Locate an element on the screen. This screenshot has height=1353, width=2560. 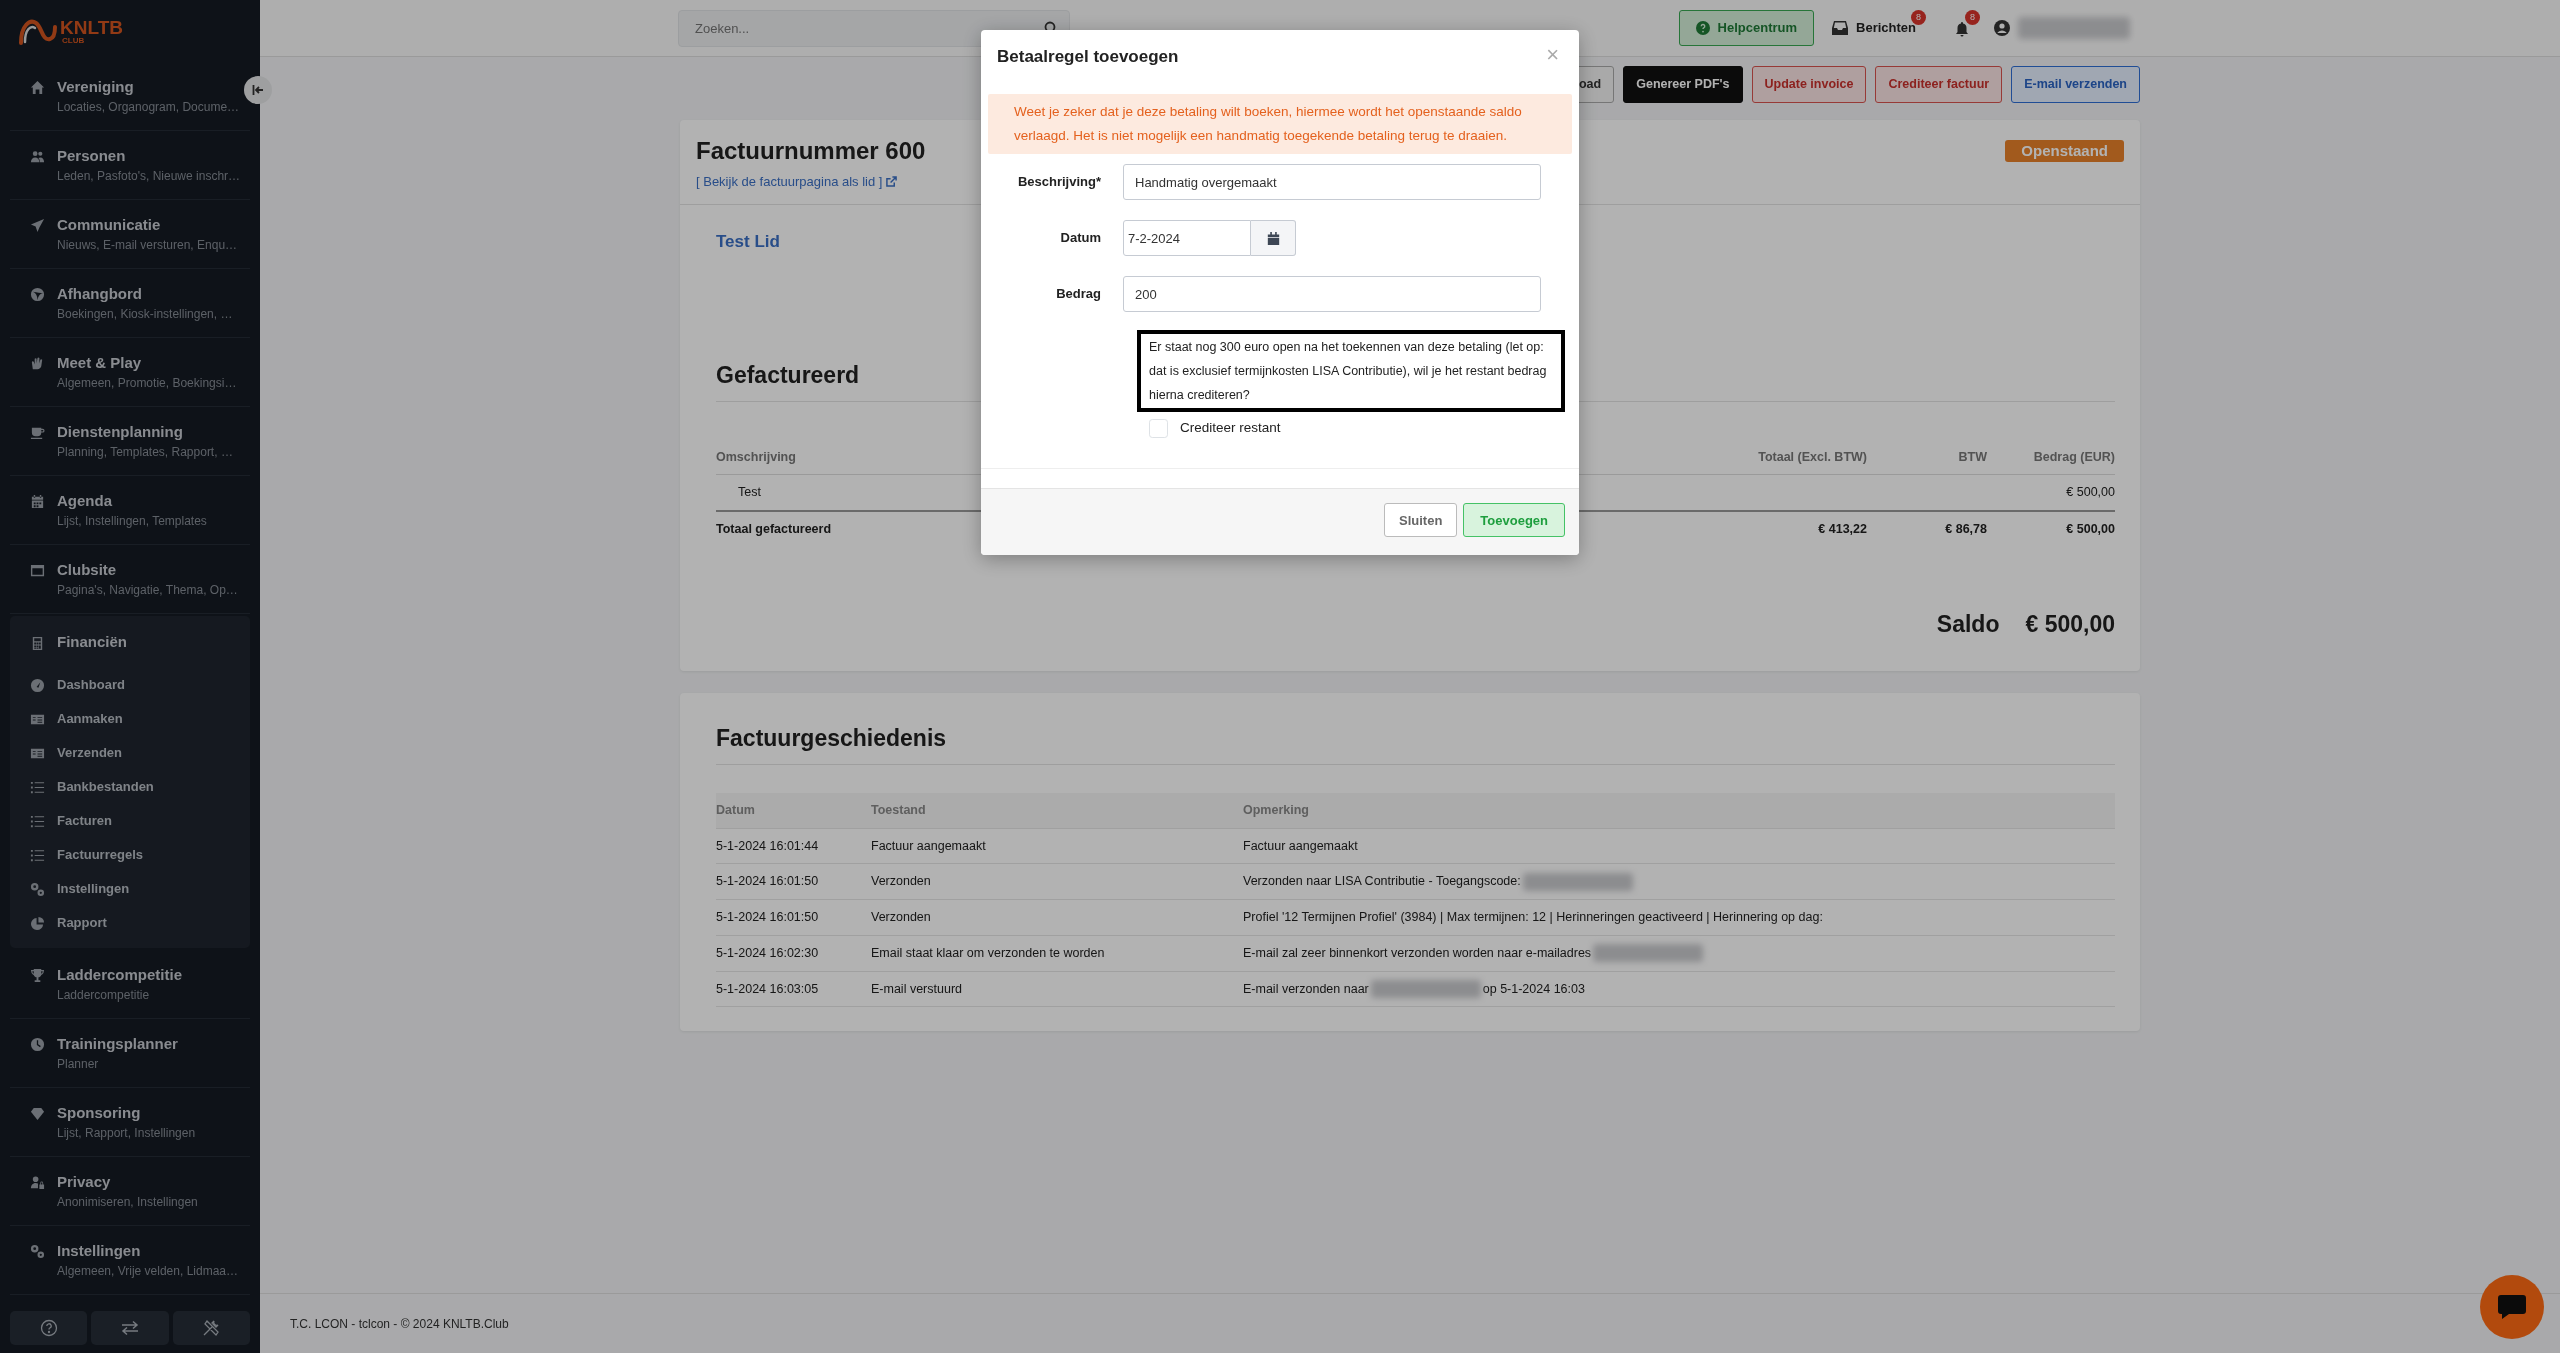
warning-alert: Weet je zeker dat je deze betaling wilt boeken, hiermee wordt het openstaande saldo verlaagd. Het is niet mogelijk een handmatig toegekende betaling terug te draaien. is located at coordinates (1280, 124).